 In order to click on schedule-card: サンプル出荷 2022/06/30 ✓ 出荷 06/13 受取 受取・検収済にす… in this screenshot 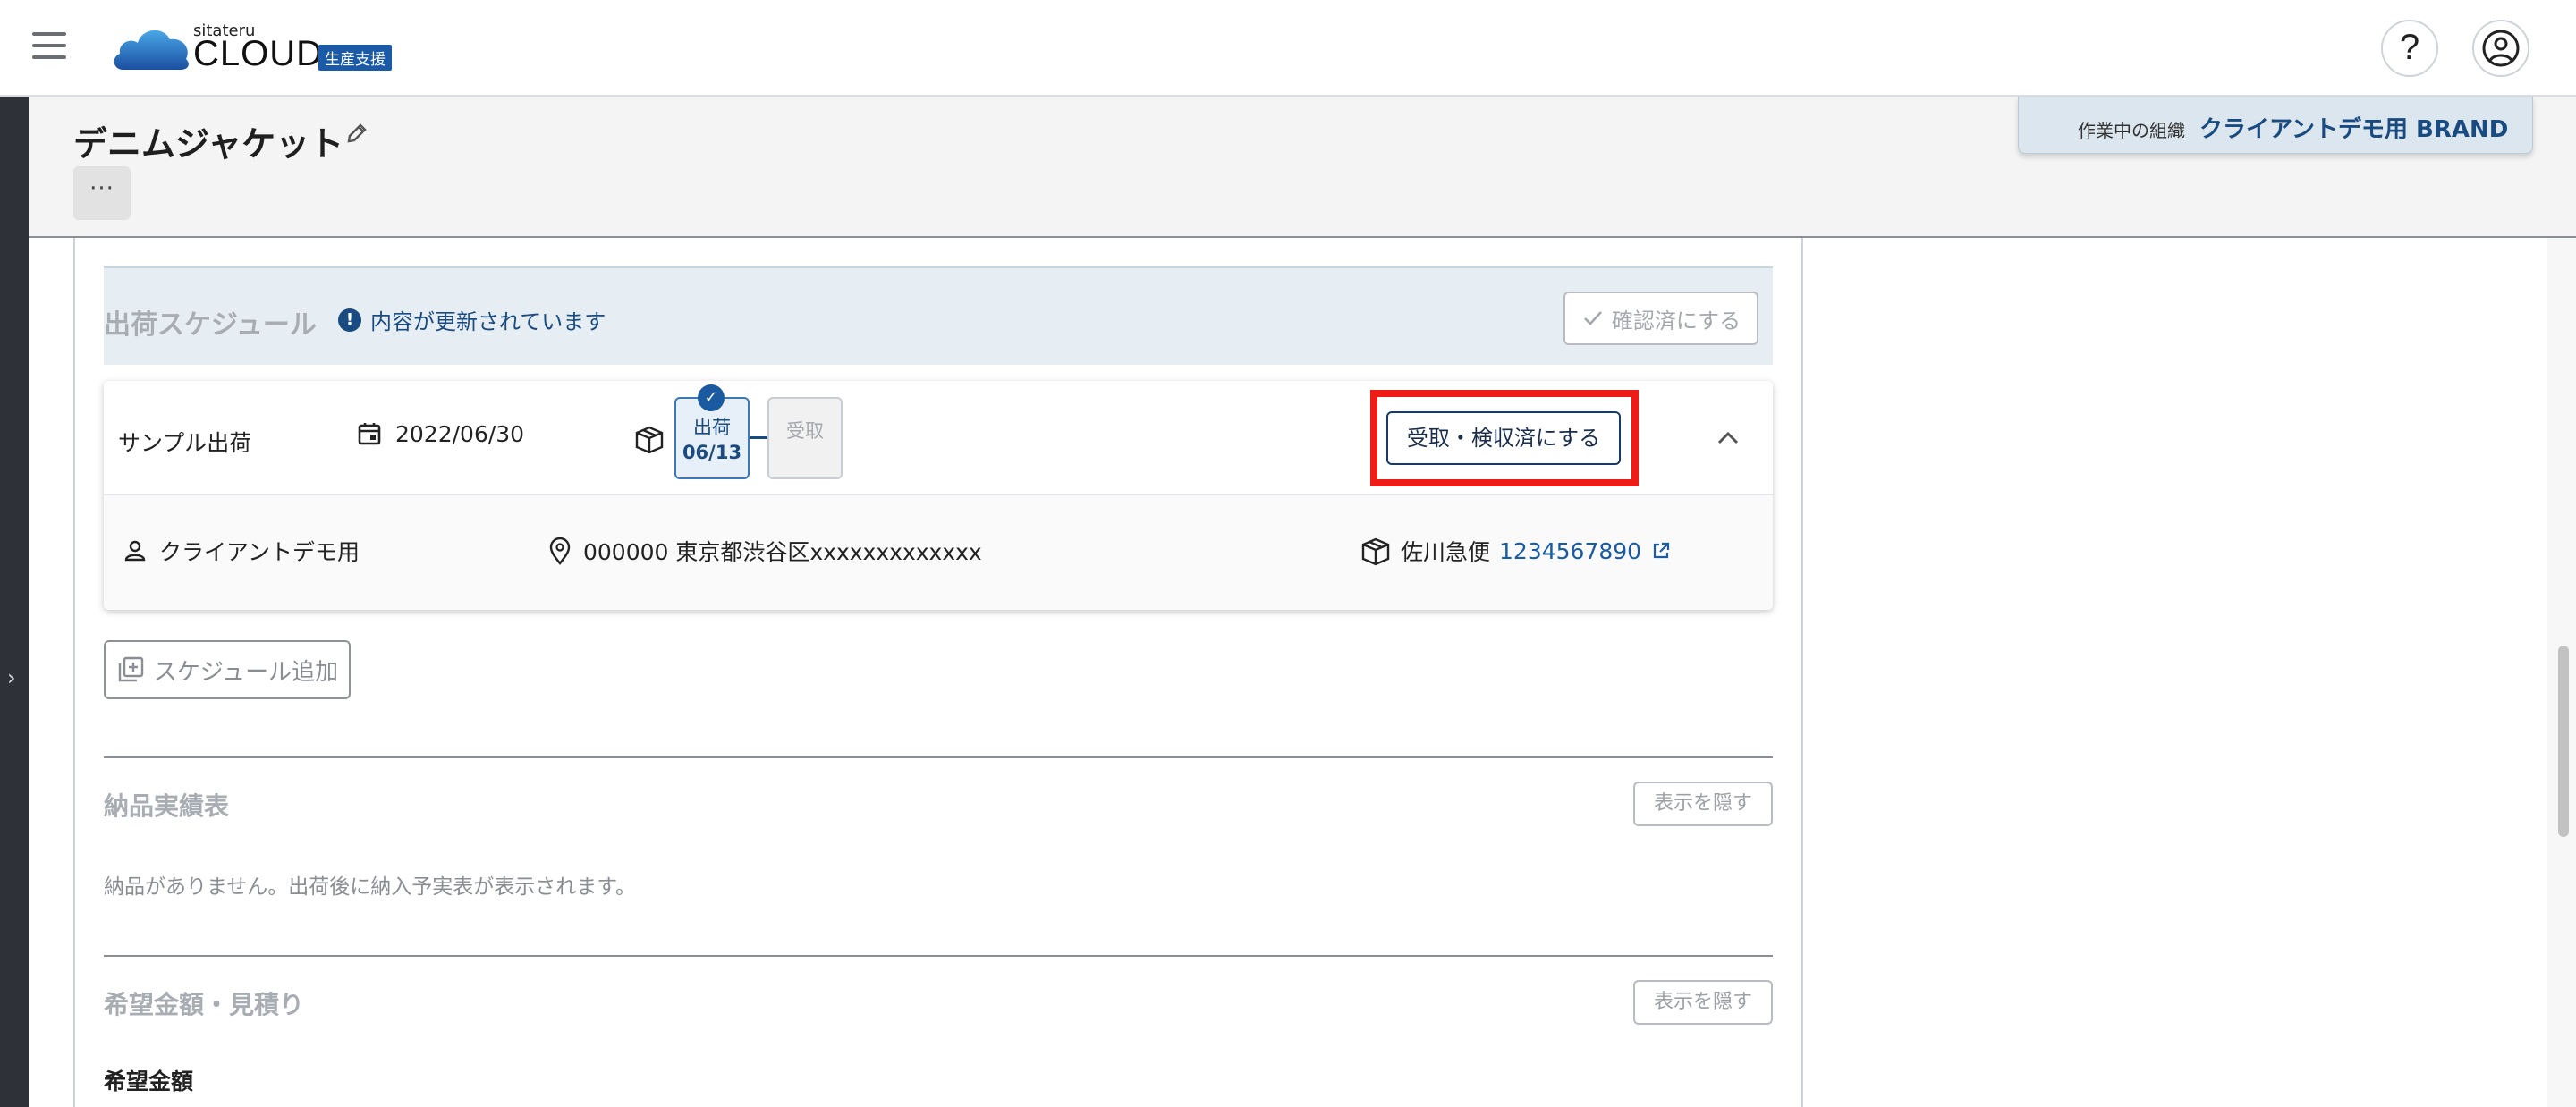, I will do `click(938, 495)`.